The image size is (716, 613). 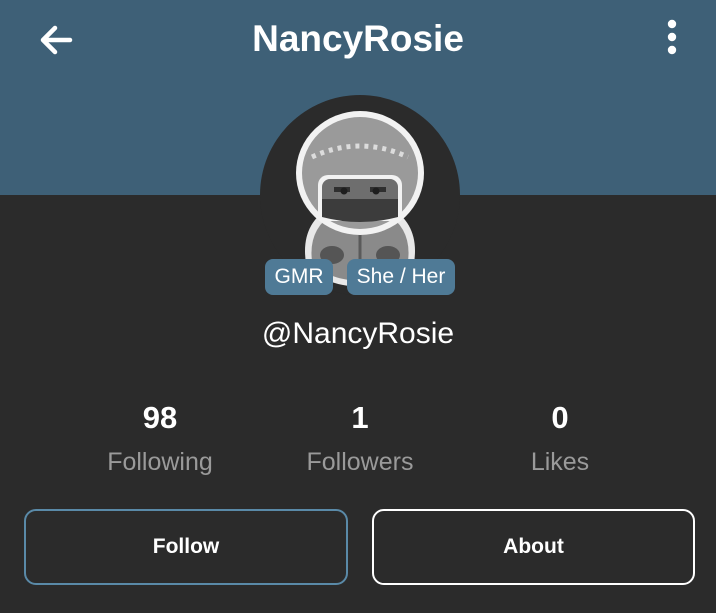 What do you see at coordinates (560, 462) in the screenshot?
I see `likes-label: Likes` at bounding box center [560, 462].